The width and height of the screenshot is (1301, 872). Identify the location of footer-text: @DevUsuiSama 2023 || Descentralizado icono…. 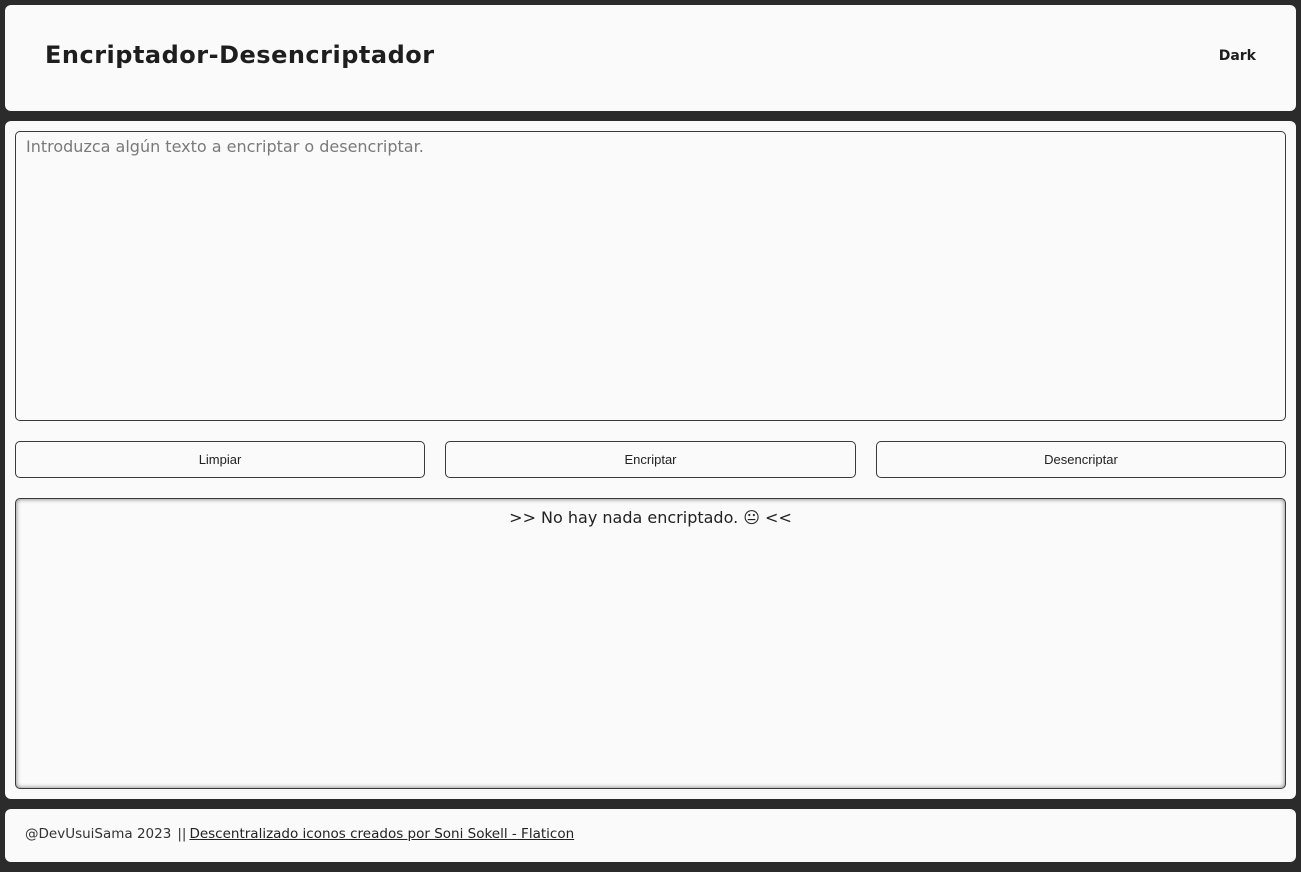
(299, 834).